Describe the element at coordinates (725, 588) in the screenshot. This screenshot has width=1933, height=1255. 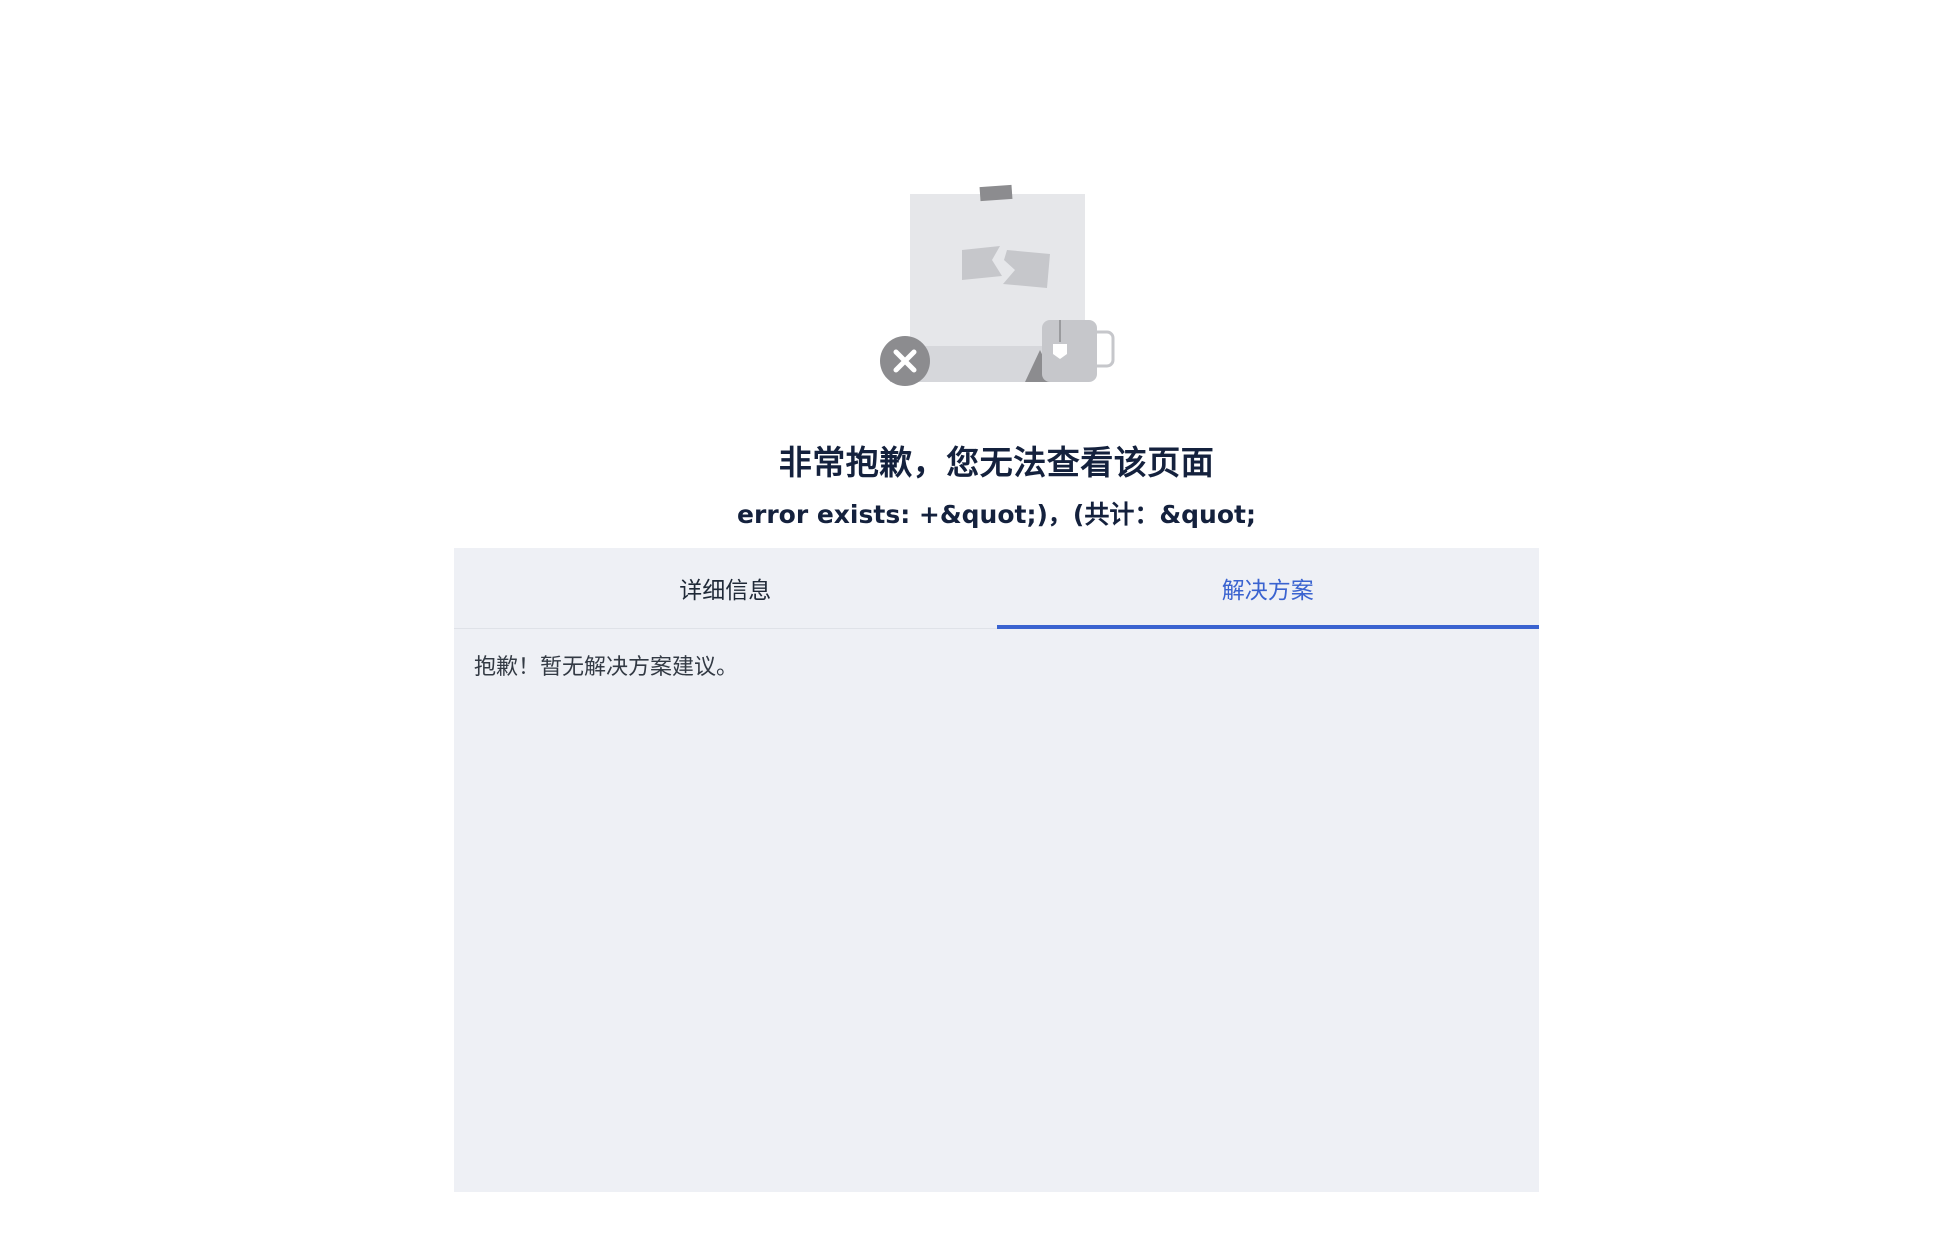
I see `tab-details: 详细信息` at that location.